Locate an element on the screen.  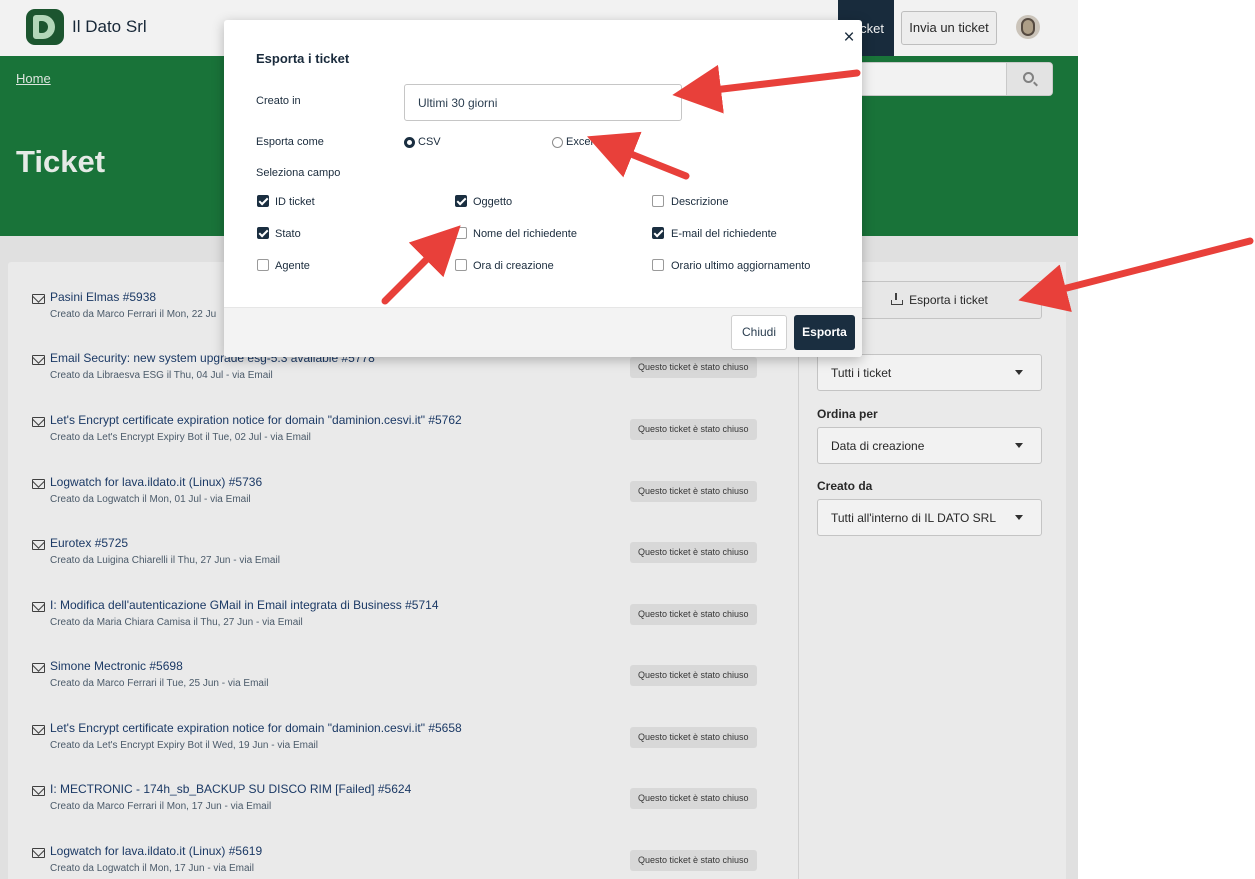
created-in-label: Creato in is located at coordinates (278, 101).